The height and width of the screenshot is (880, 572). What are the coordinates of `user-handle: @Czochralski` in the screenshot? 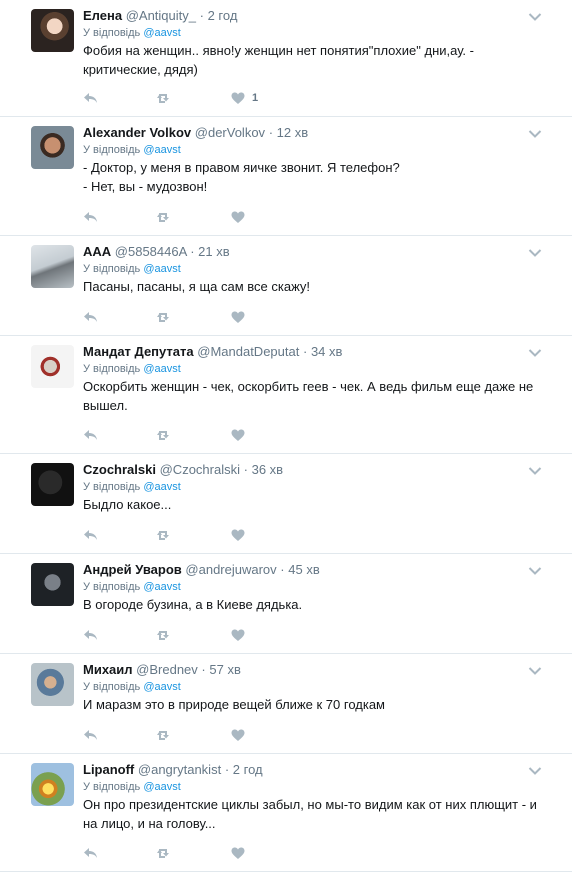 It's located at (200, 469).